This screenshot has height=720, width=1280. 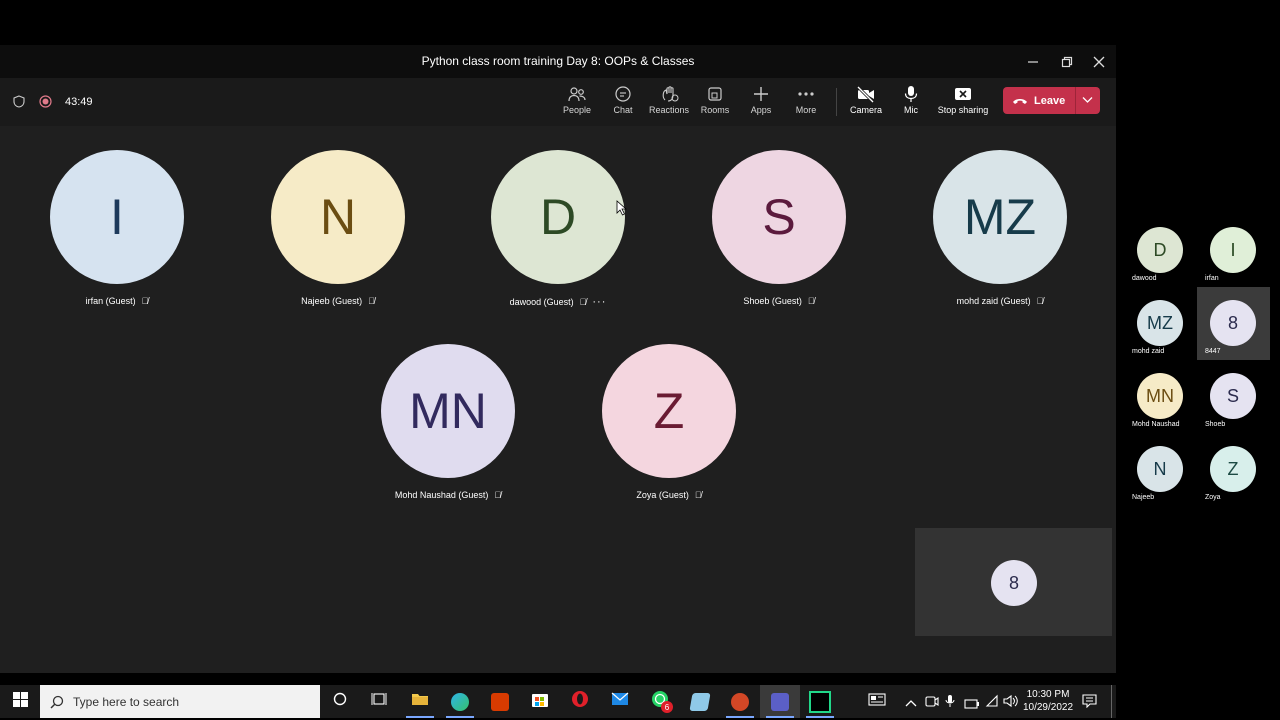 I want to click on stop-sharing-button: Stop sharing, so click(x=963, y=103).